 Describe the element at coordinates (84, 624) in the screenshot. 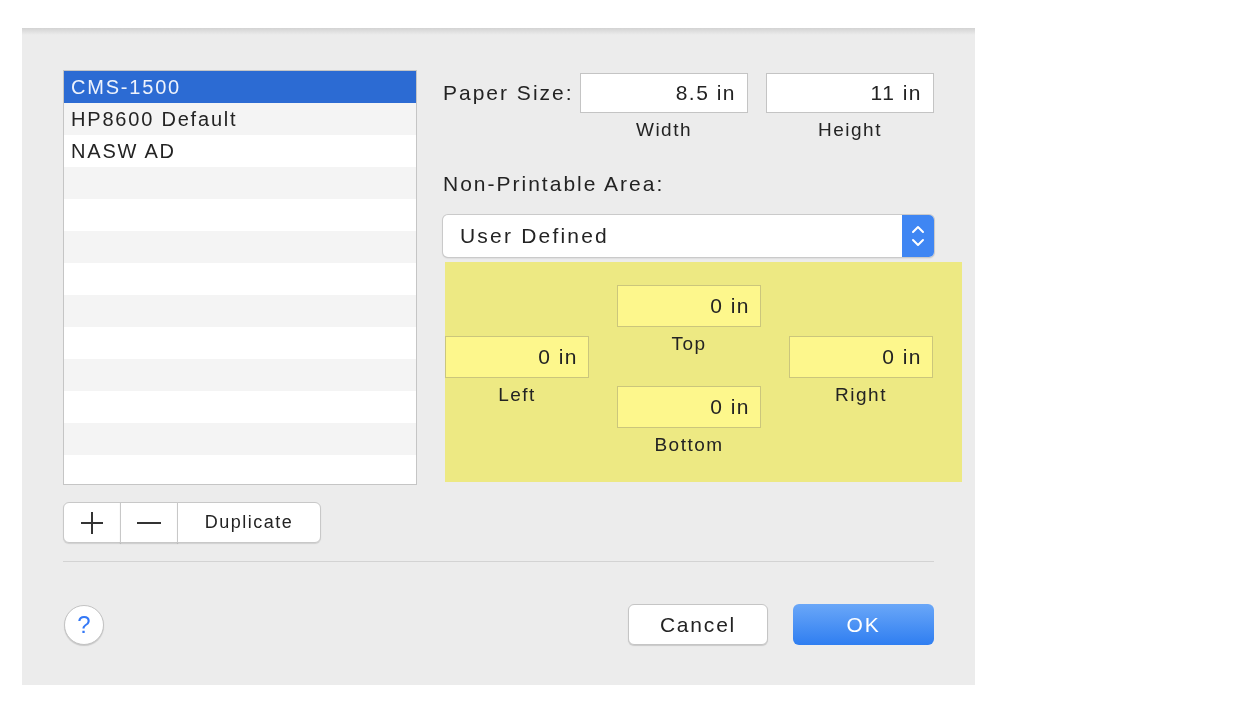

I see `help-button: ?` at that location.